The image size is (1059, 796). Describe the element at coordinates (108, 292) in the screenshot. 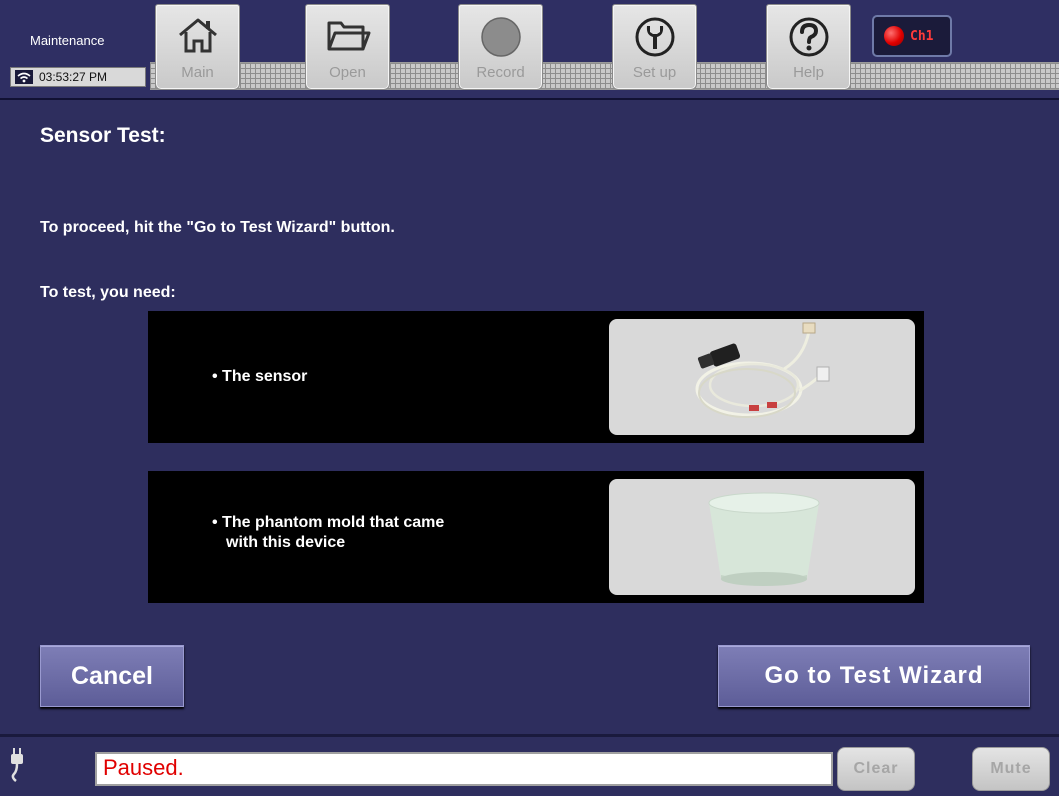

I see `requirements-heading: To test, you need:` at that location.